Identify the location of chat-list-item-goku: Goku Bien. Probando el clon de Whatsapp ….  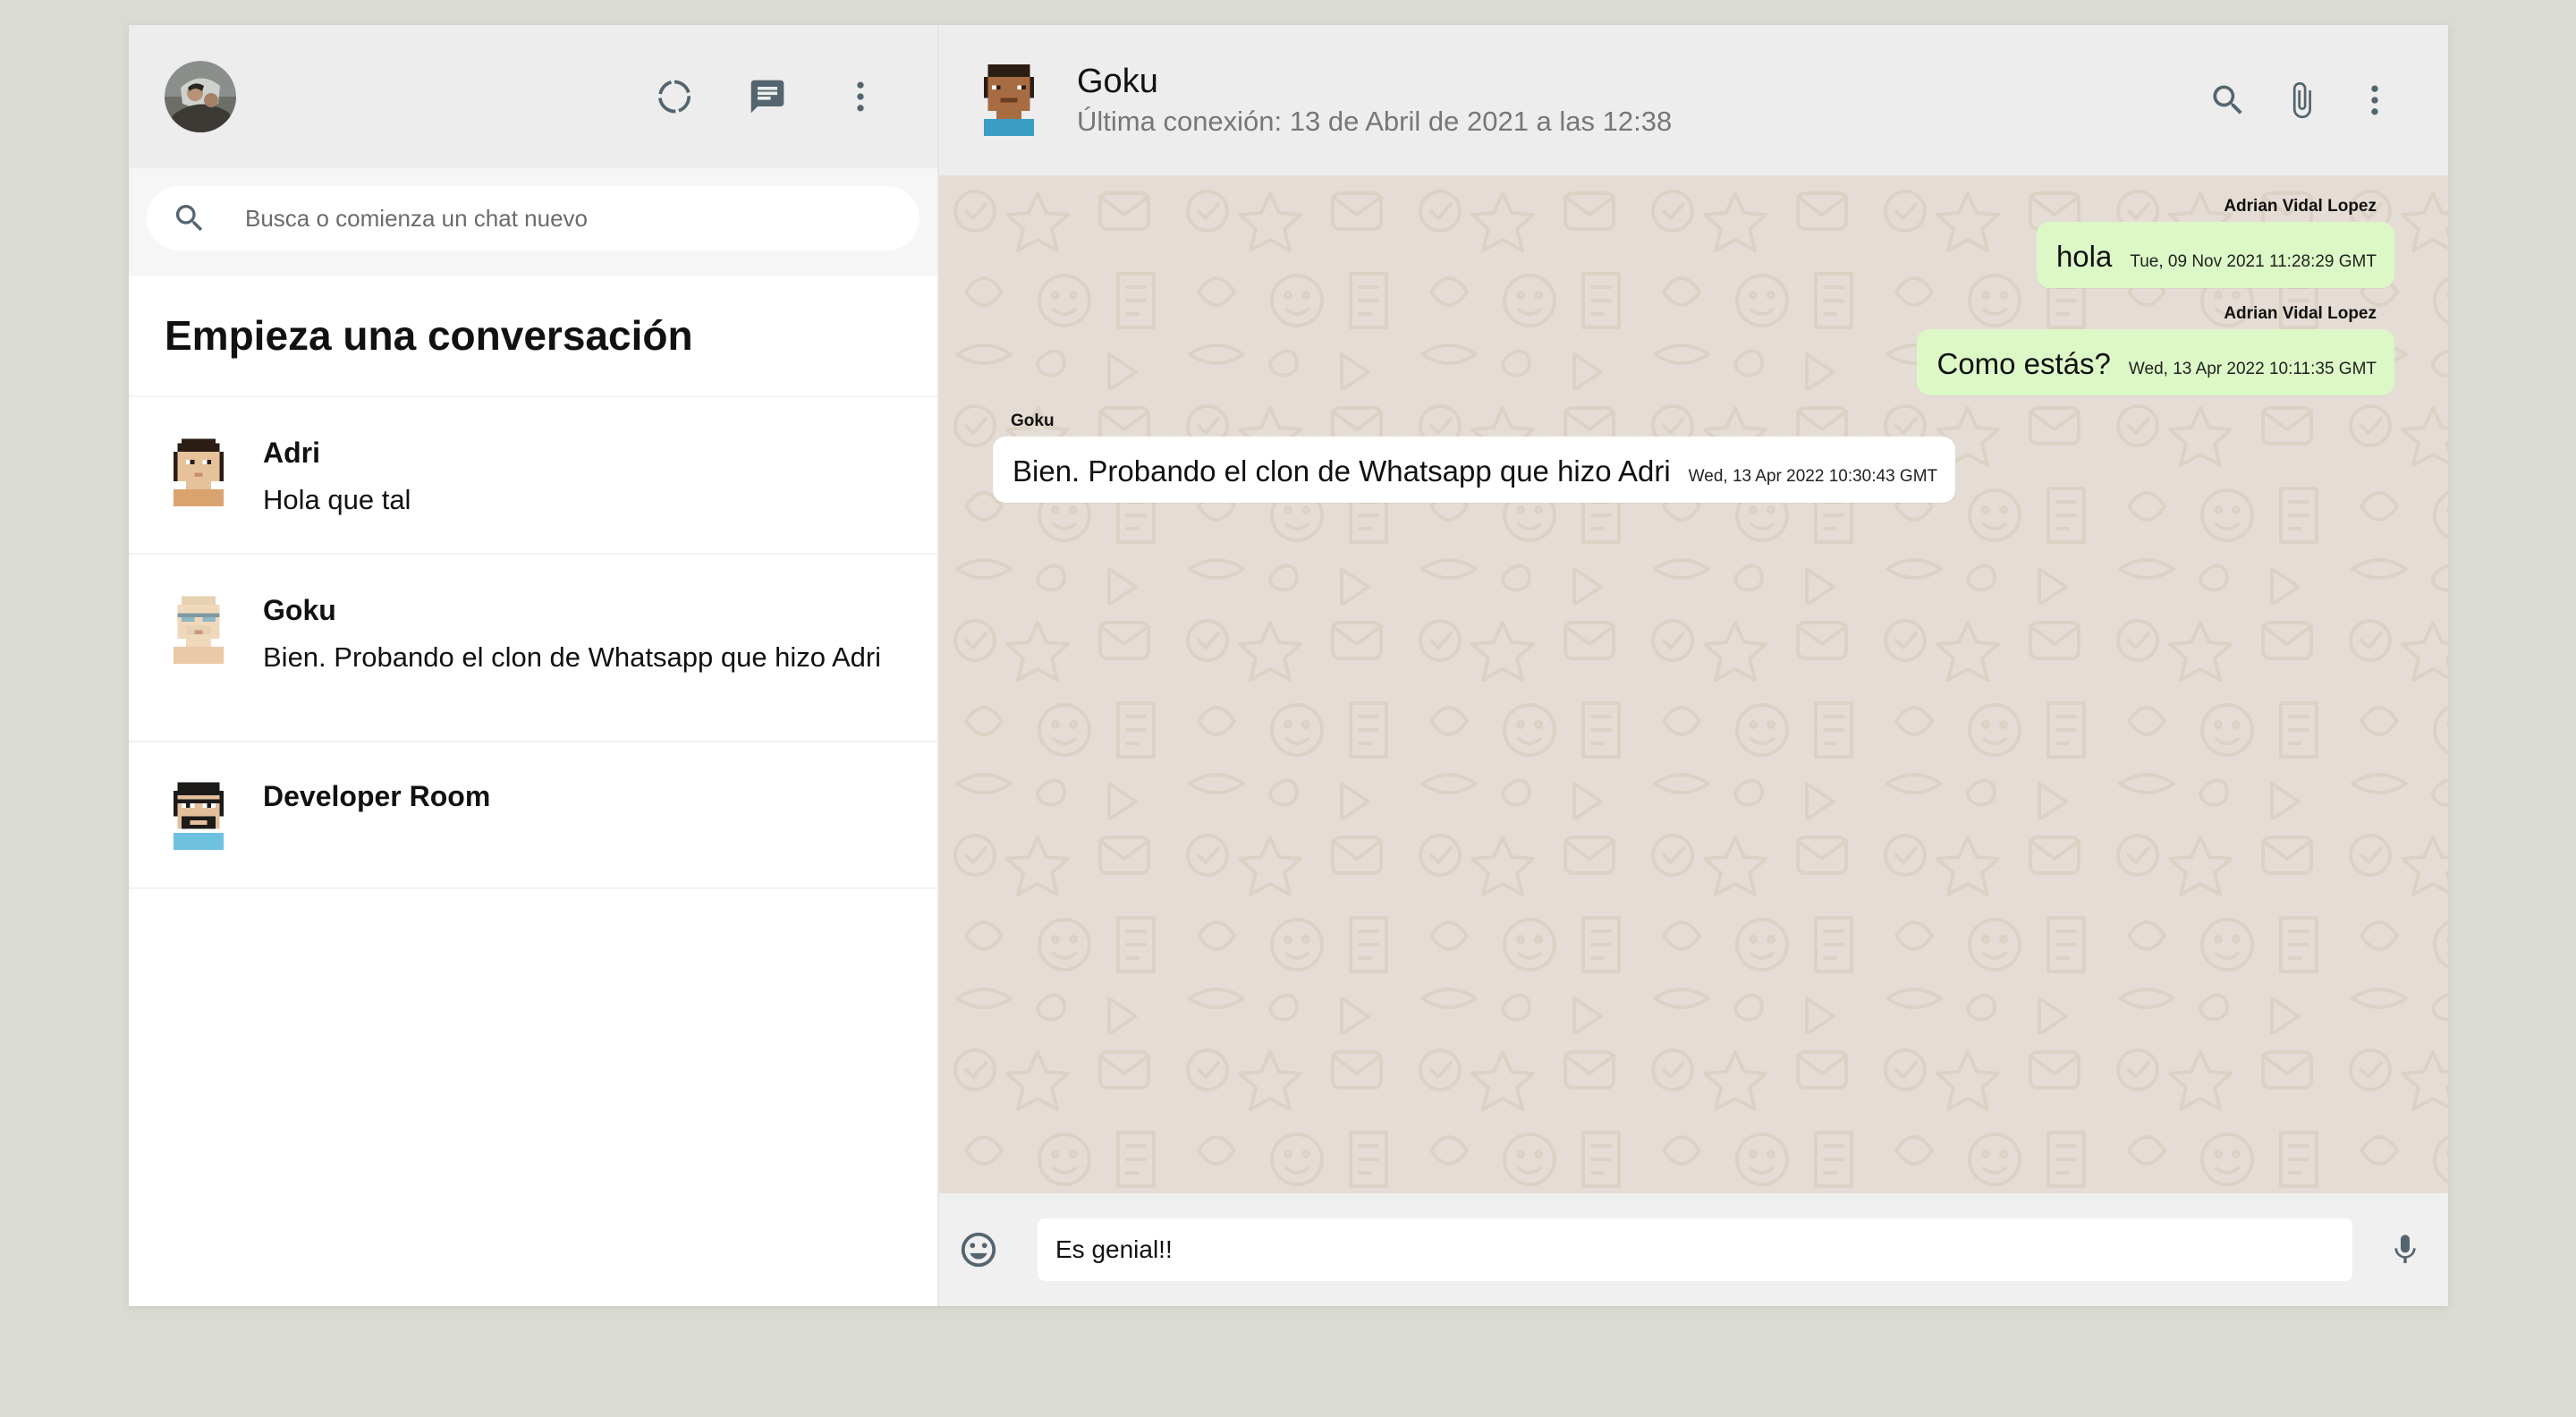
(533, 648).